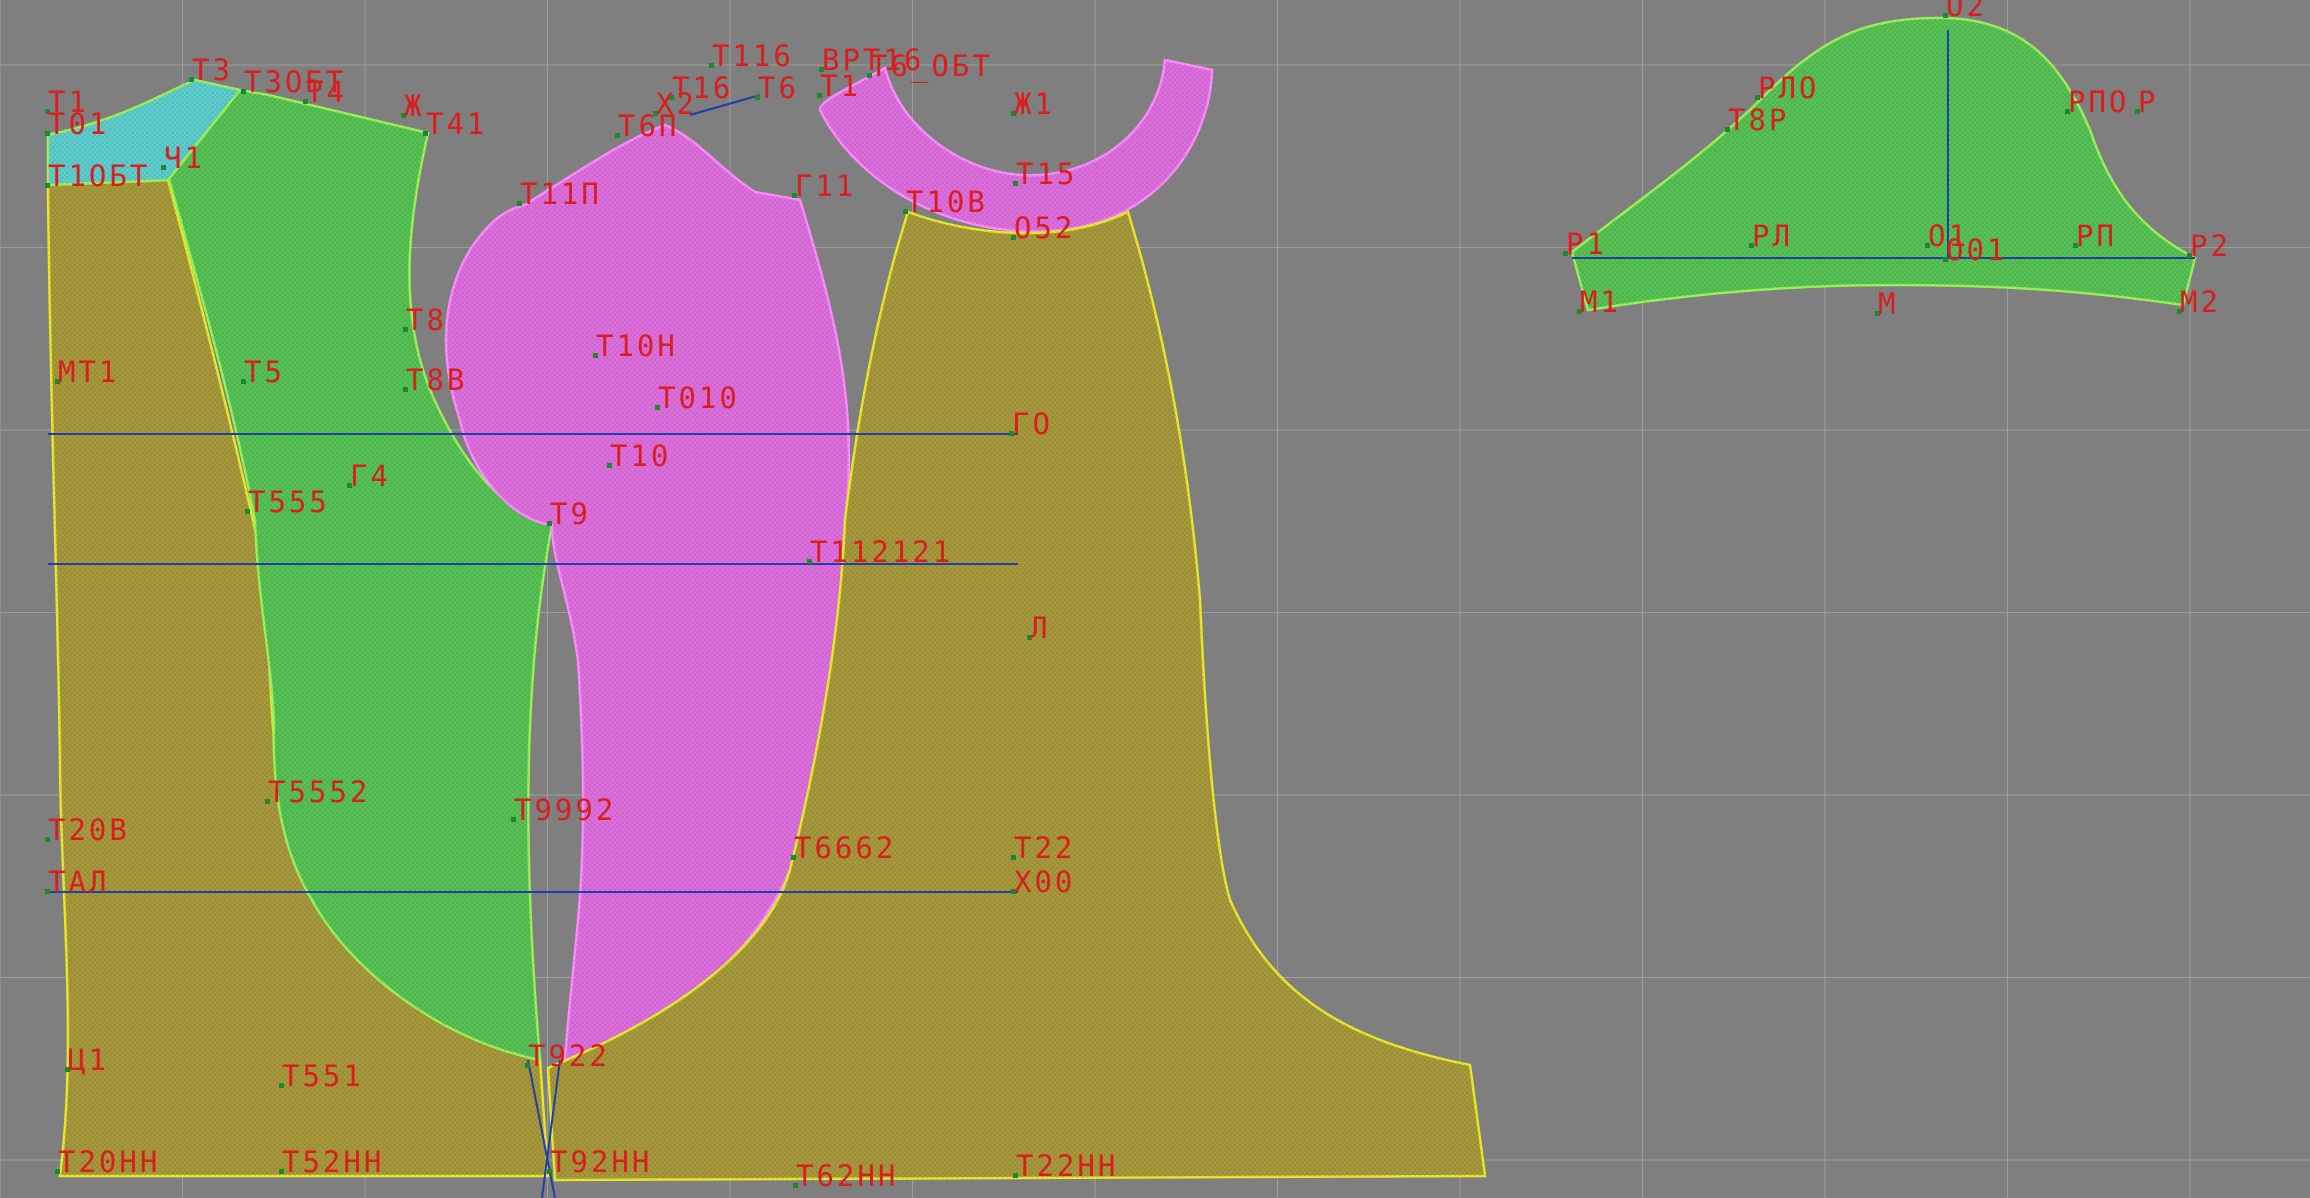  Describe the element at coordinates (847, 1176) in the screenshot. I see `label-t62nn: Т62НН` at that location.